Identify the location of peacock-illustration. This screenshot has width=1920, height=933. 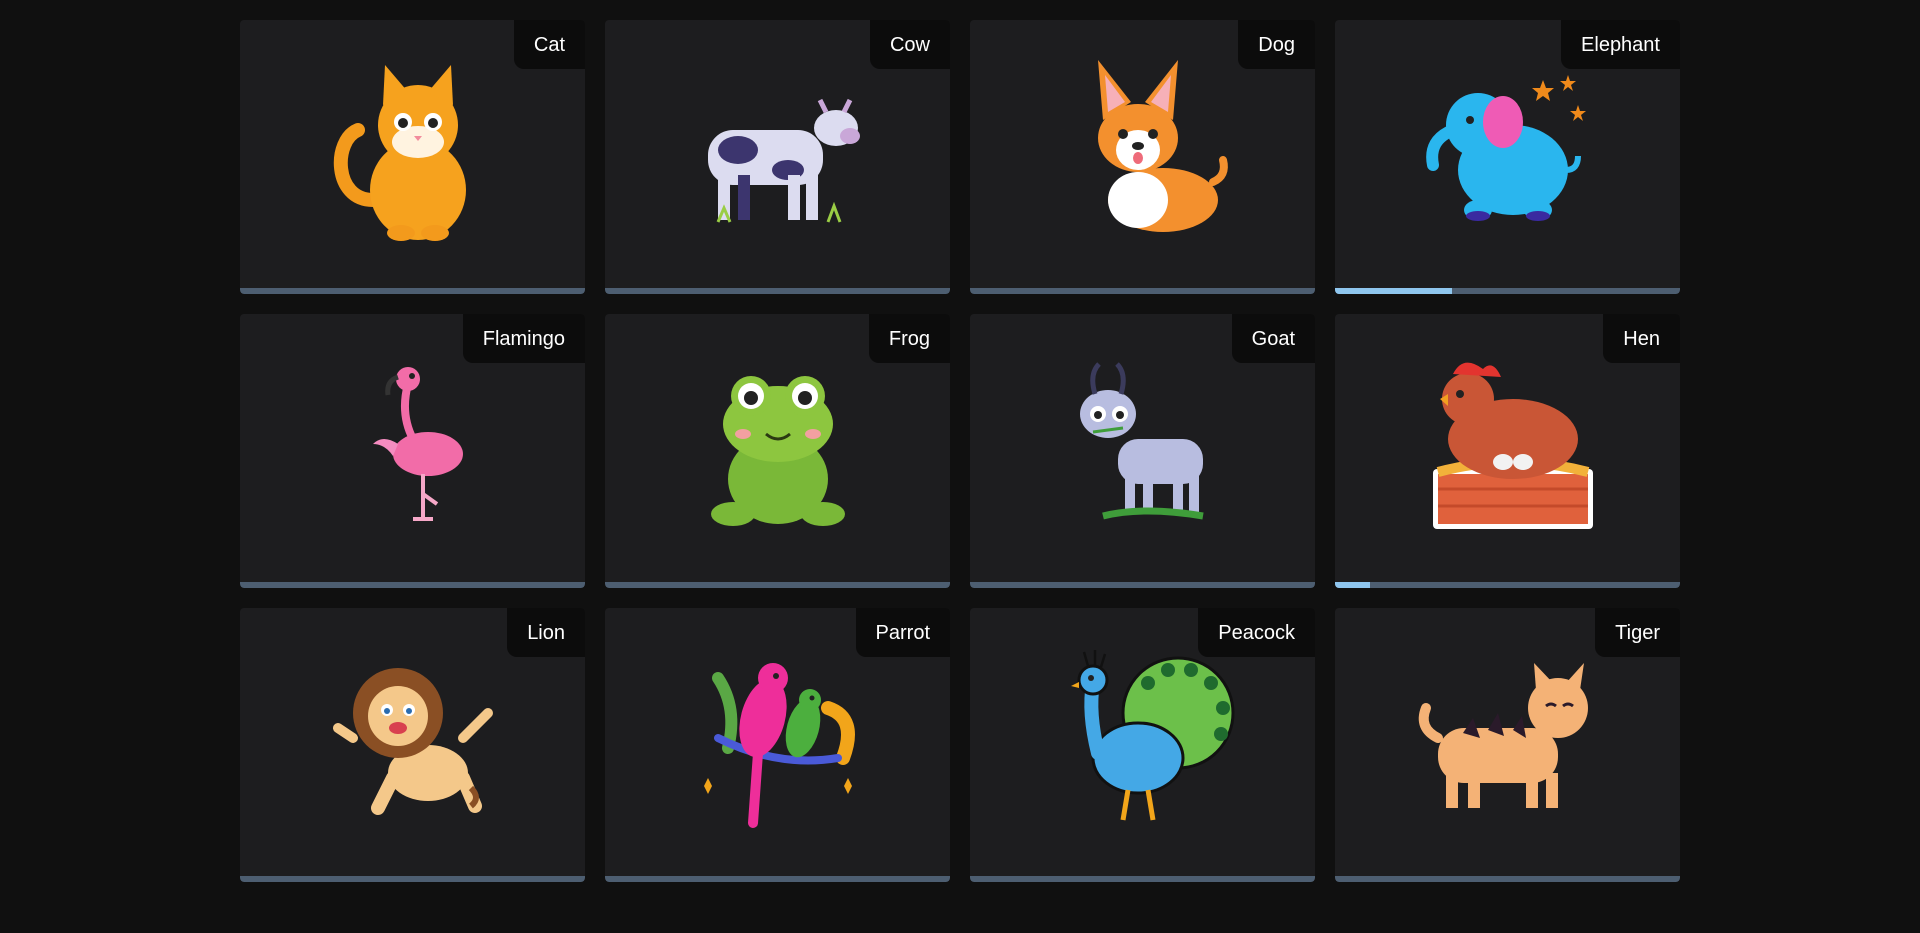
(1142, 738).